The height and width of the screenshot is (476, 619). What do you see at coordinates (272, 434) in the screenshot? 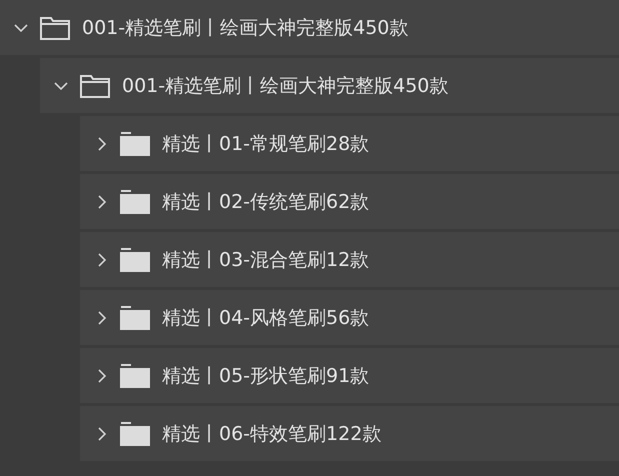
I see `folder-name: 精选丨06-特效笔刷122款` at bounding box center [272, 434].